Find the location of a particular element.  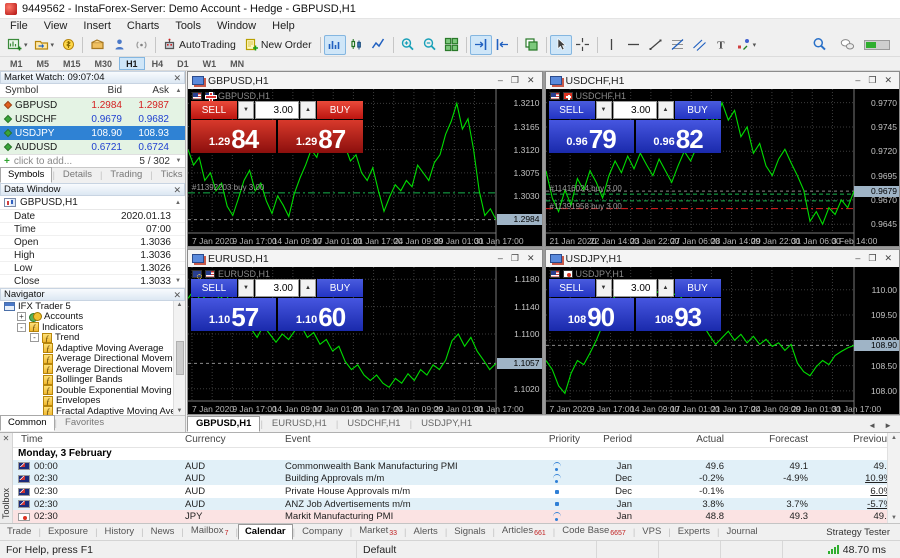

buy-button: BUY is located at coordinates (697, 110).